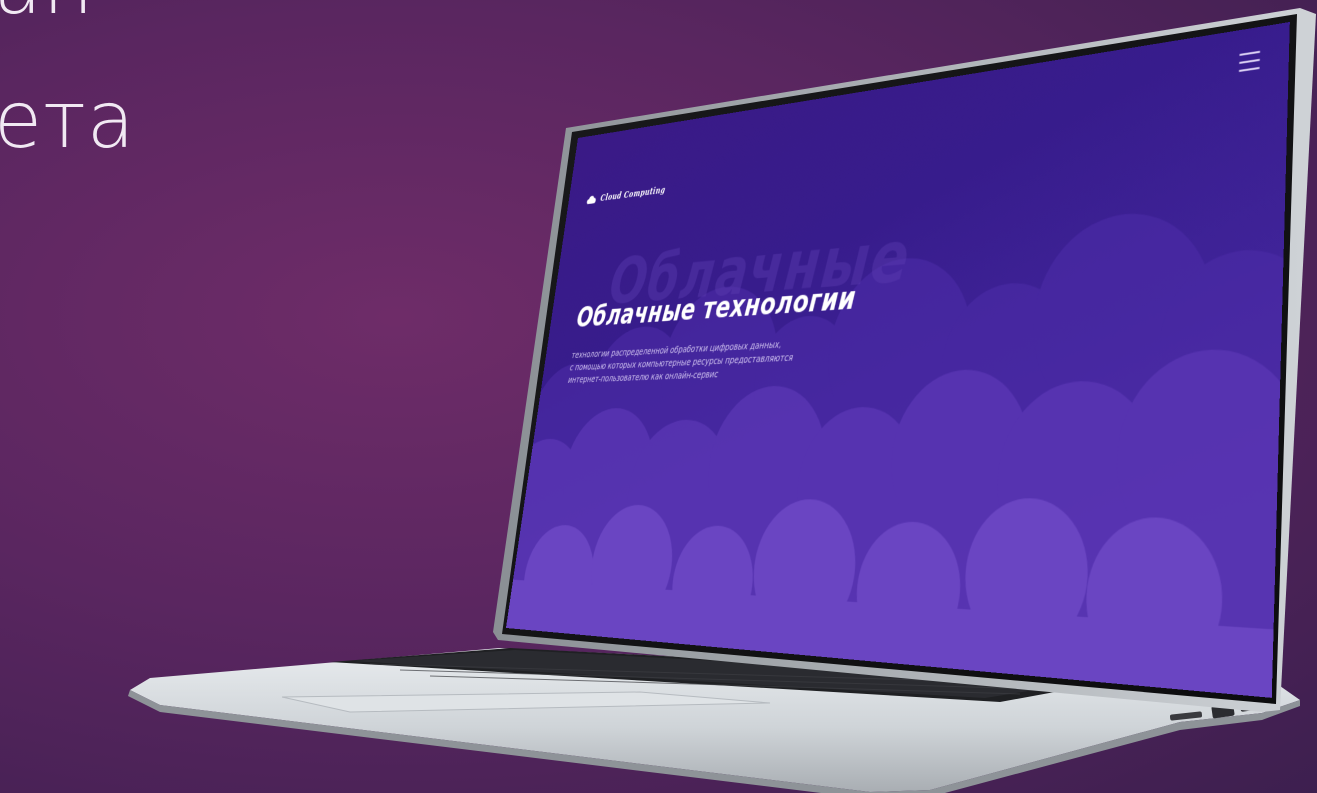 The image size is (1317, 793). Describe the element at coordinates (591, 199) in the screenshot. I see `cloud-icon` at that location.